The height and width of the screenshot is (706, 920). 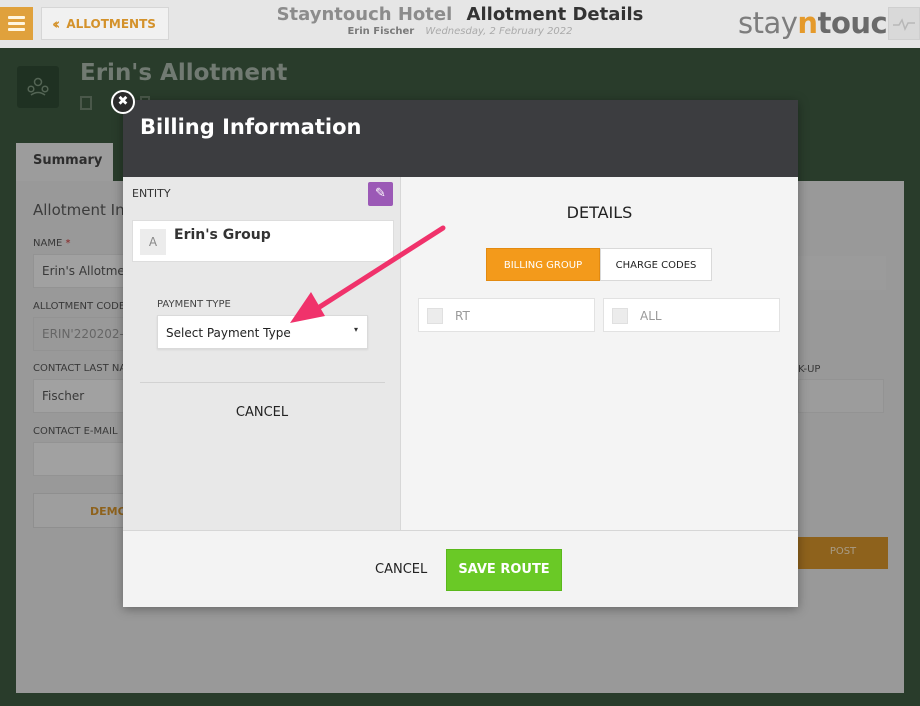 What do you see at coordinates (228, 333) in the screenshot?
I see `payment-type-value: Select Payment Type` at bounding box center [228, 333].